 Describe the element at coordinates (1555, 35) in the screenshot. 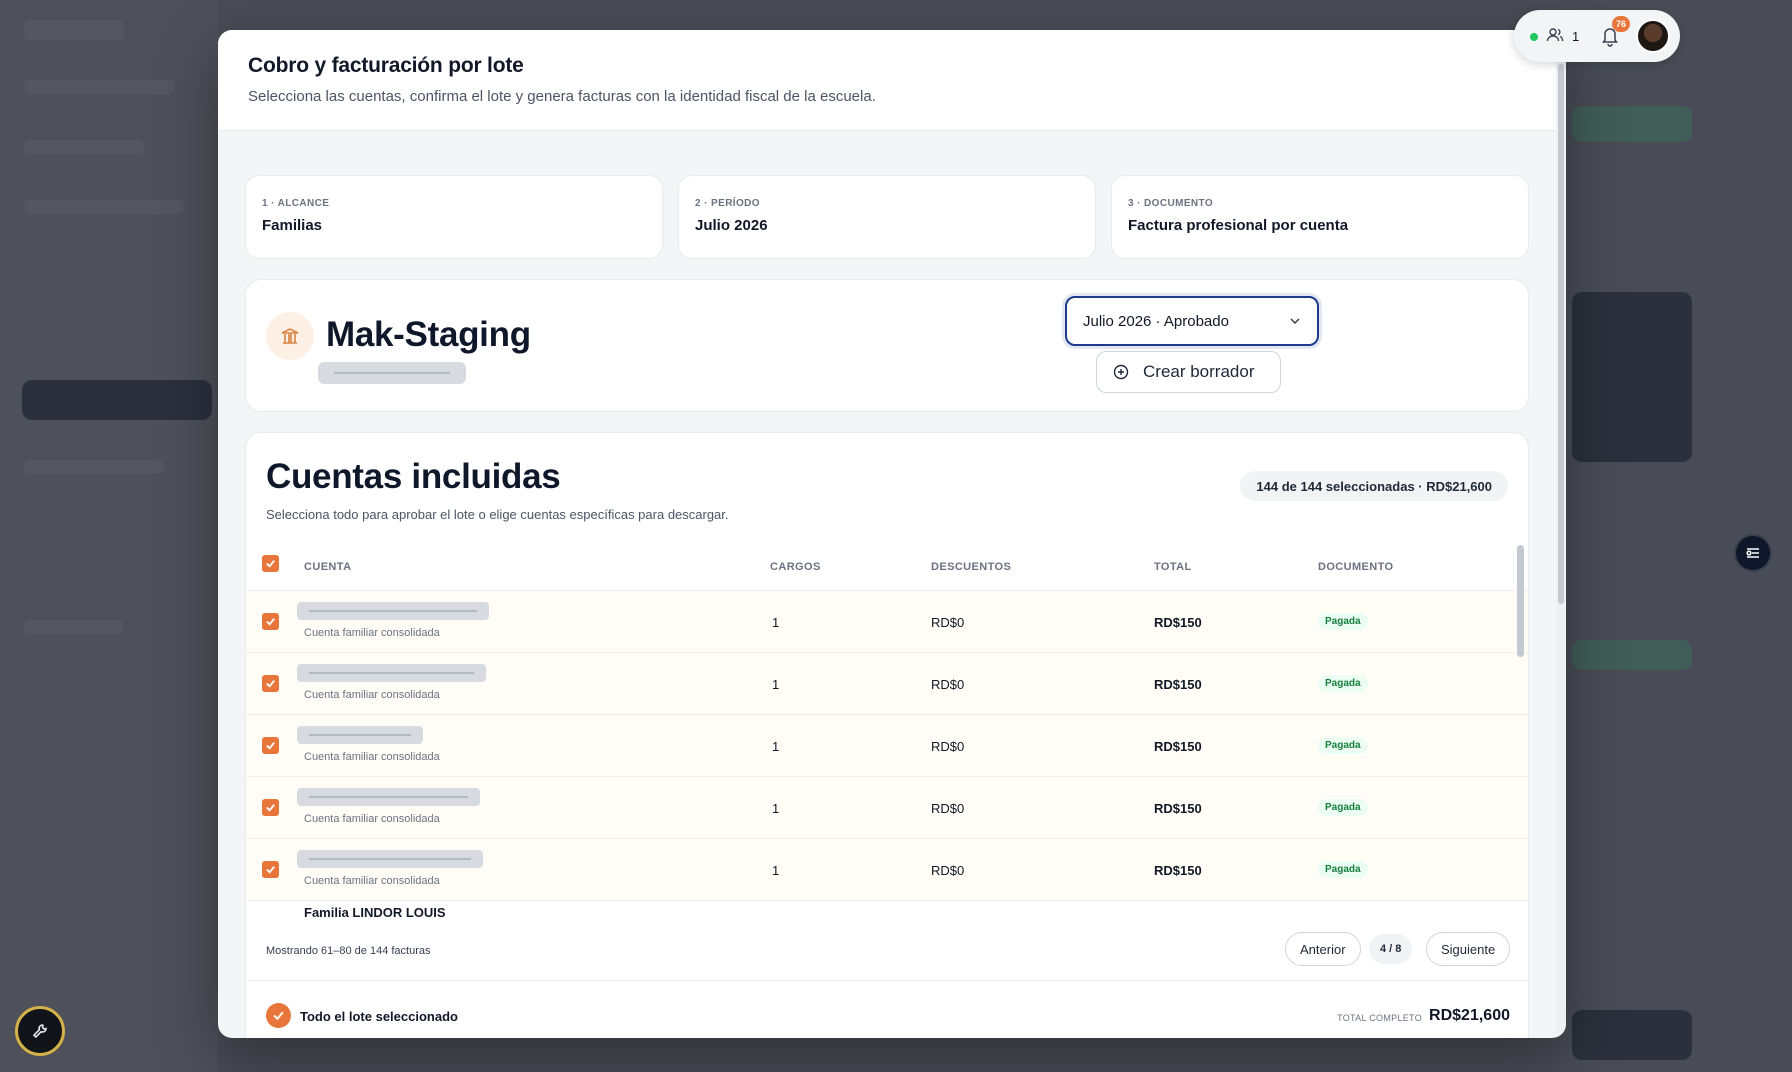

I see `users-icon` at that location.